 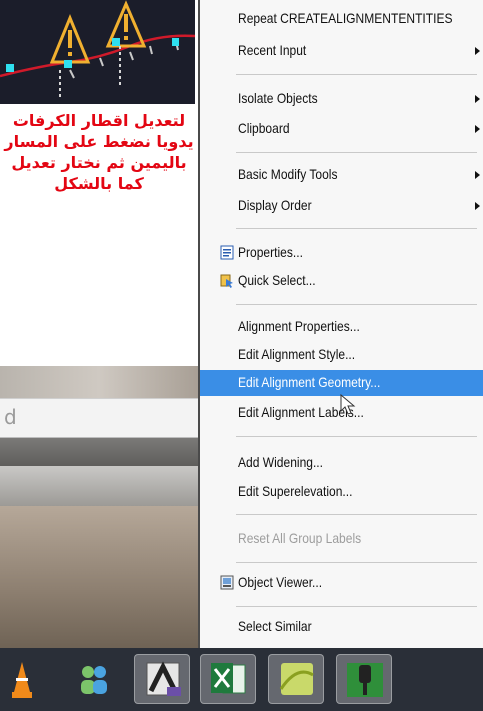 I want to click on people-icon, so click(x=94, y=680).